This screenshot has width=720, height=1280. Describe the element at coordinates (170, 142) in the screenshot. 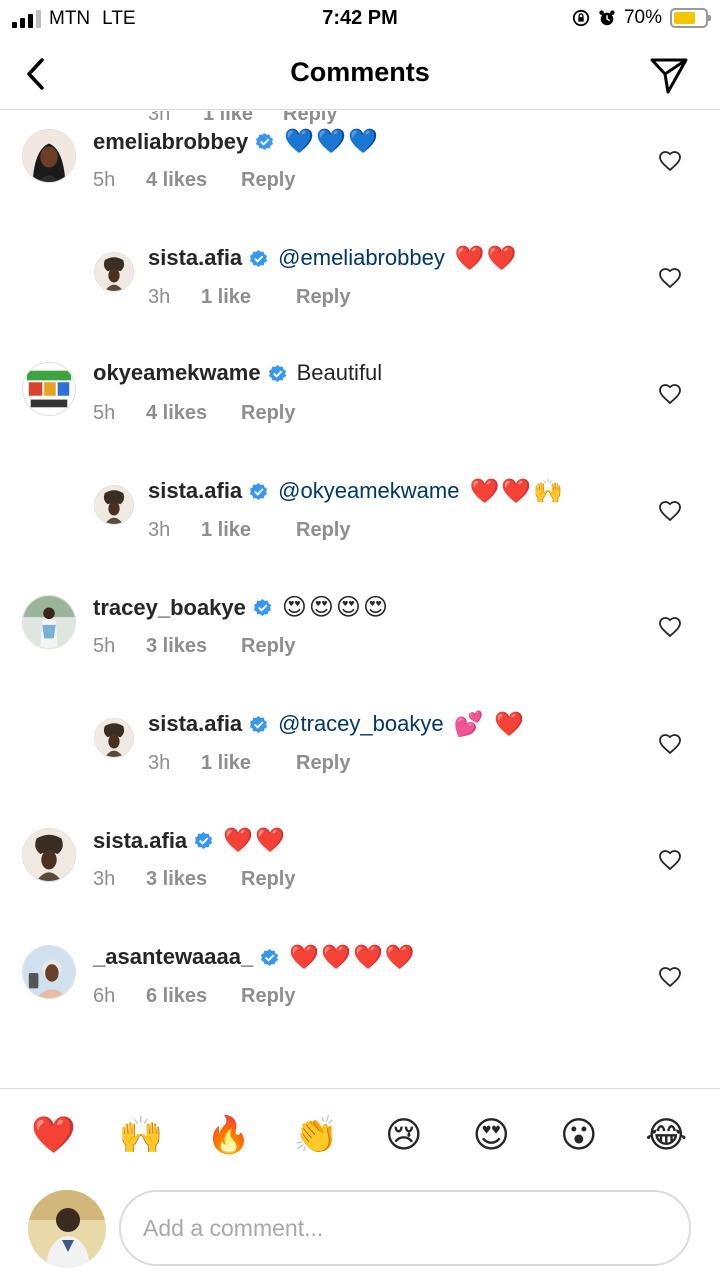

I see `comment-username: emeliabrobbey` at that location.